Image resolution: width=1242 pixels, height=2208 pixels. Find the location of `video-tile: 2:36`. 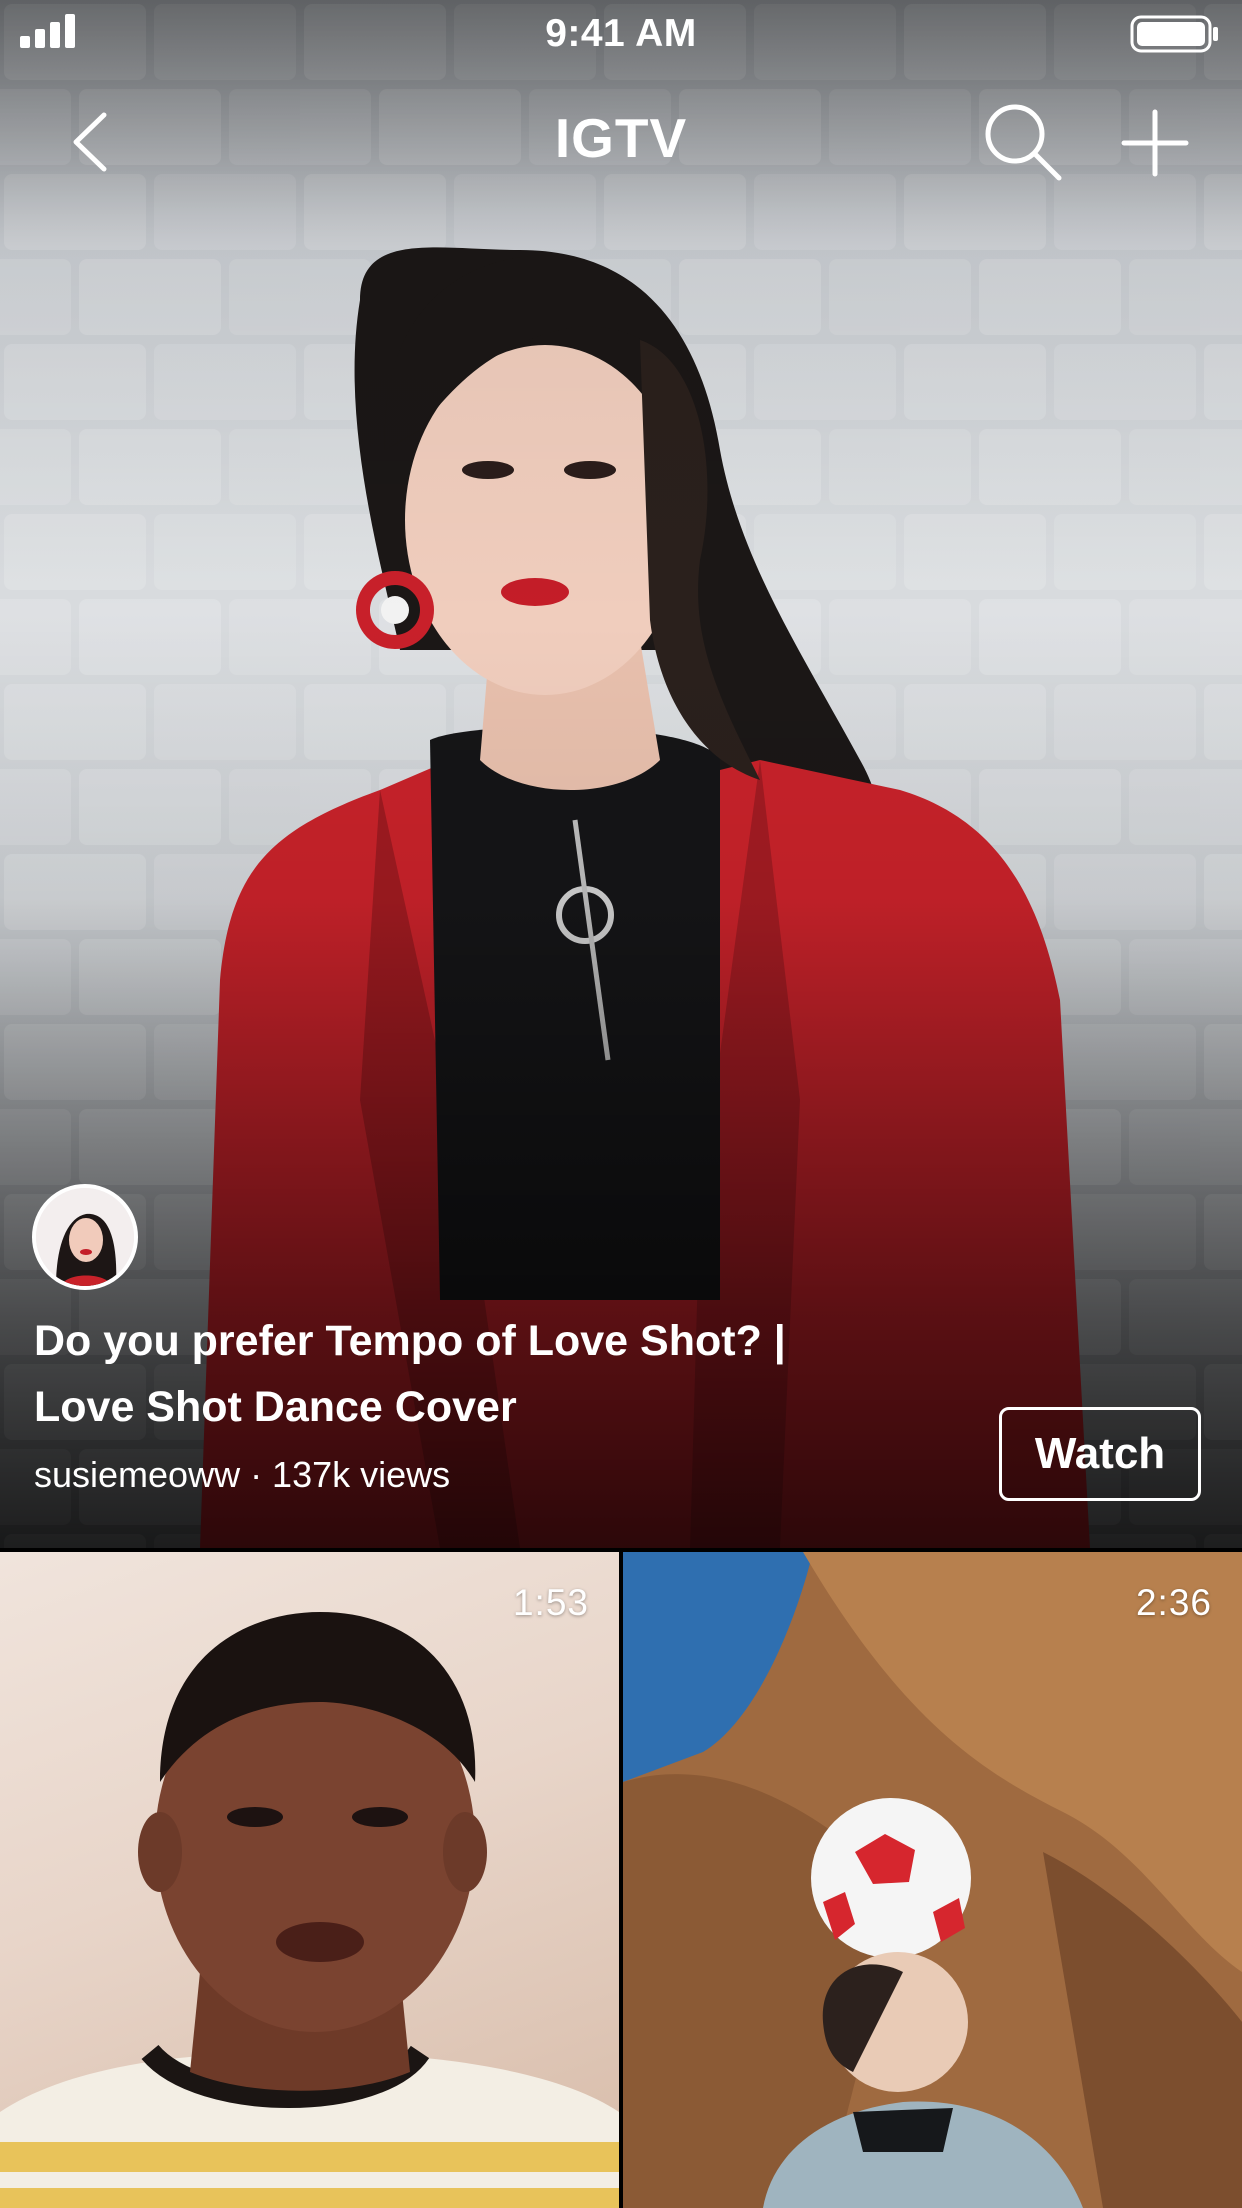

video-tile: 2:36 is located at coordinates (932, 1880).